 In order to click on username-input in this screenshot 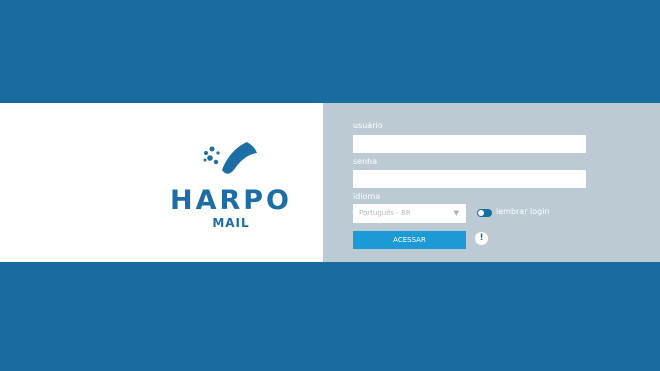, I will do `click(469, 144)`.